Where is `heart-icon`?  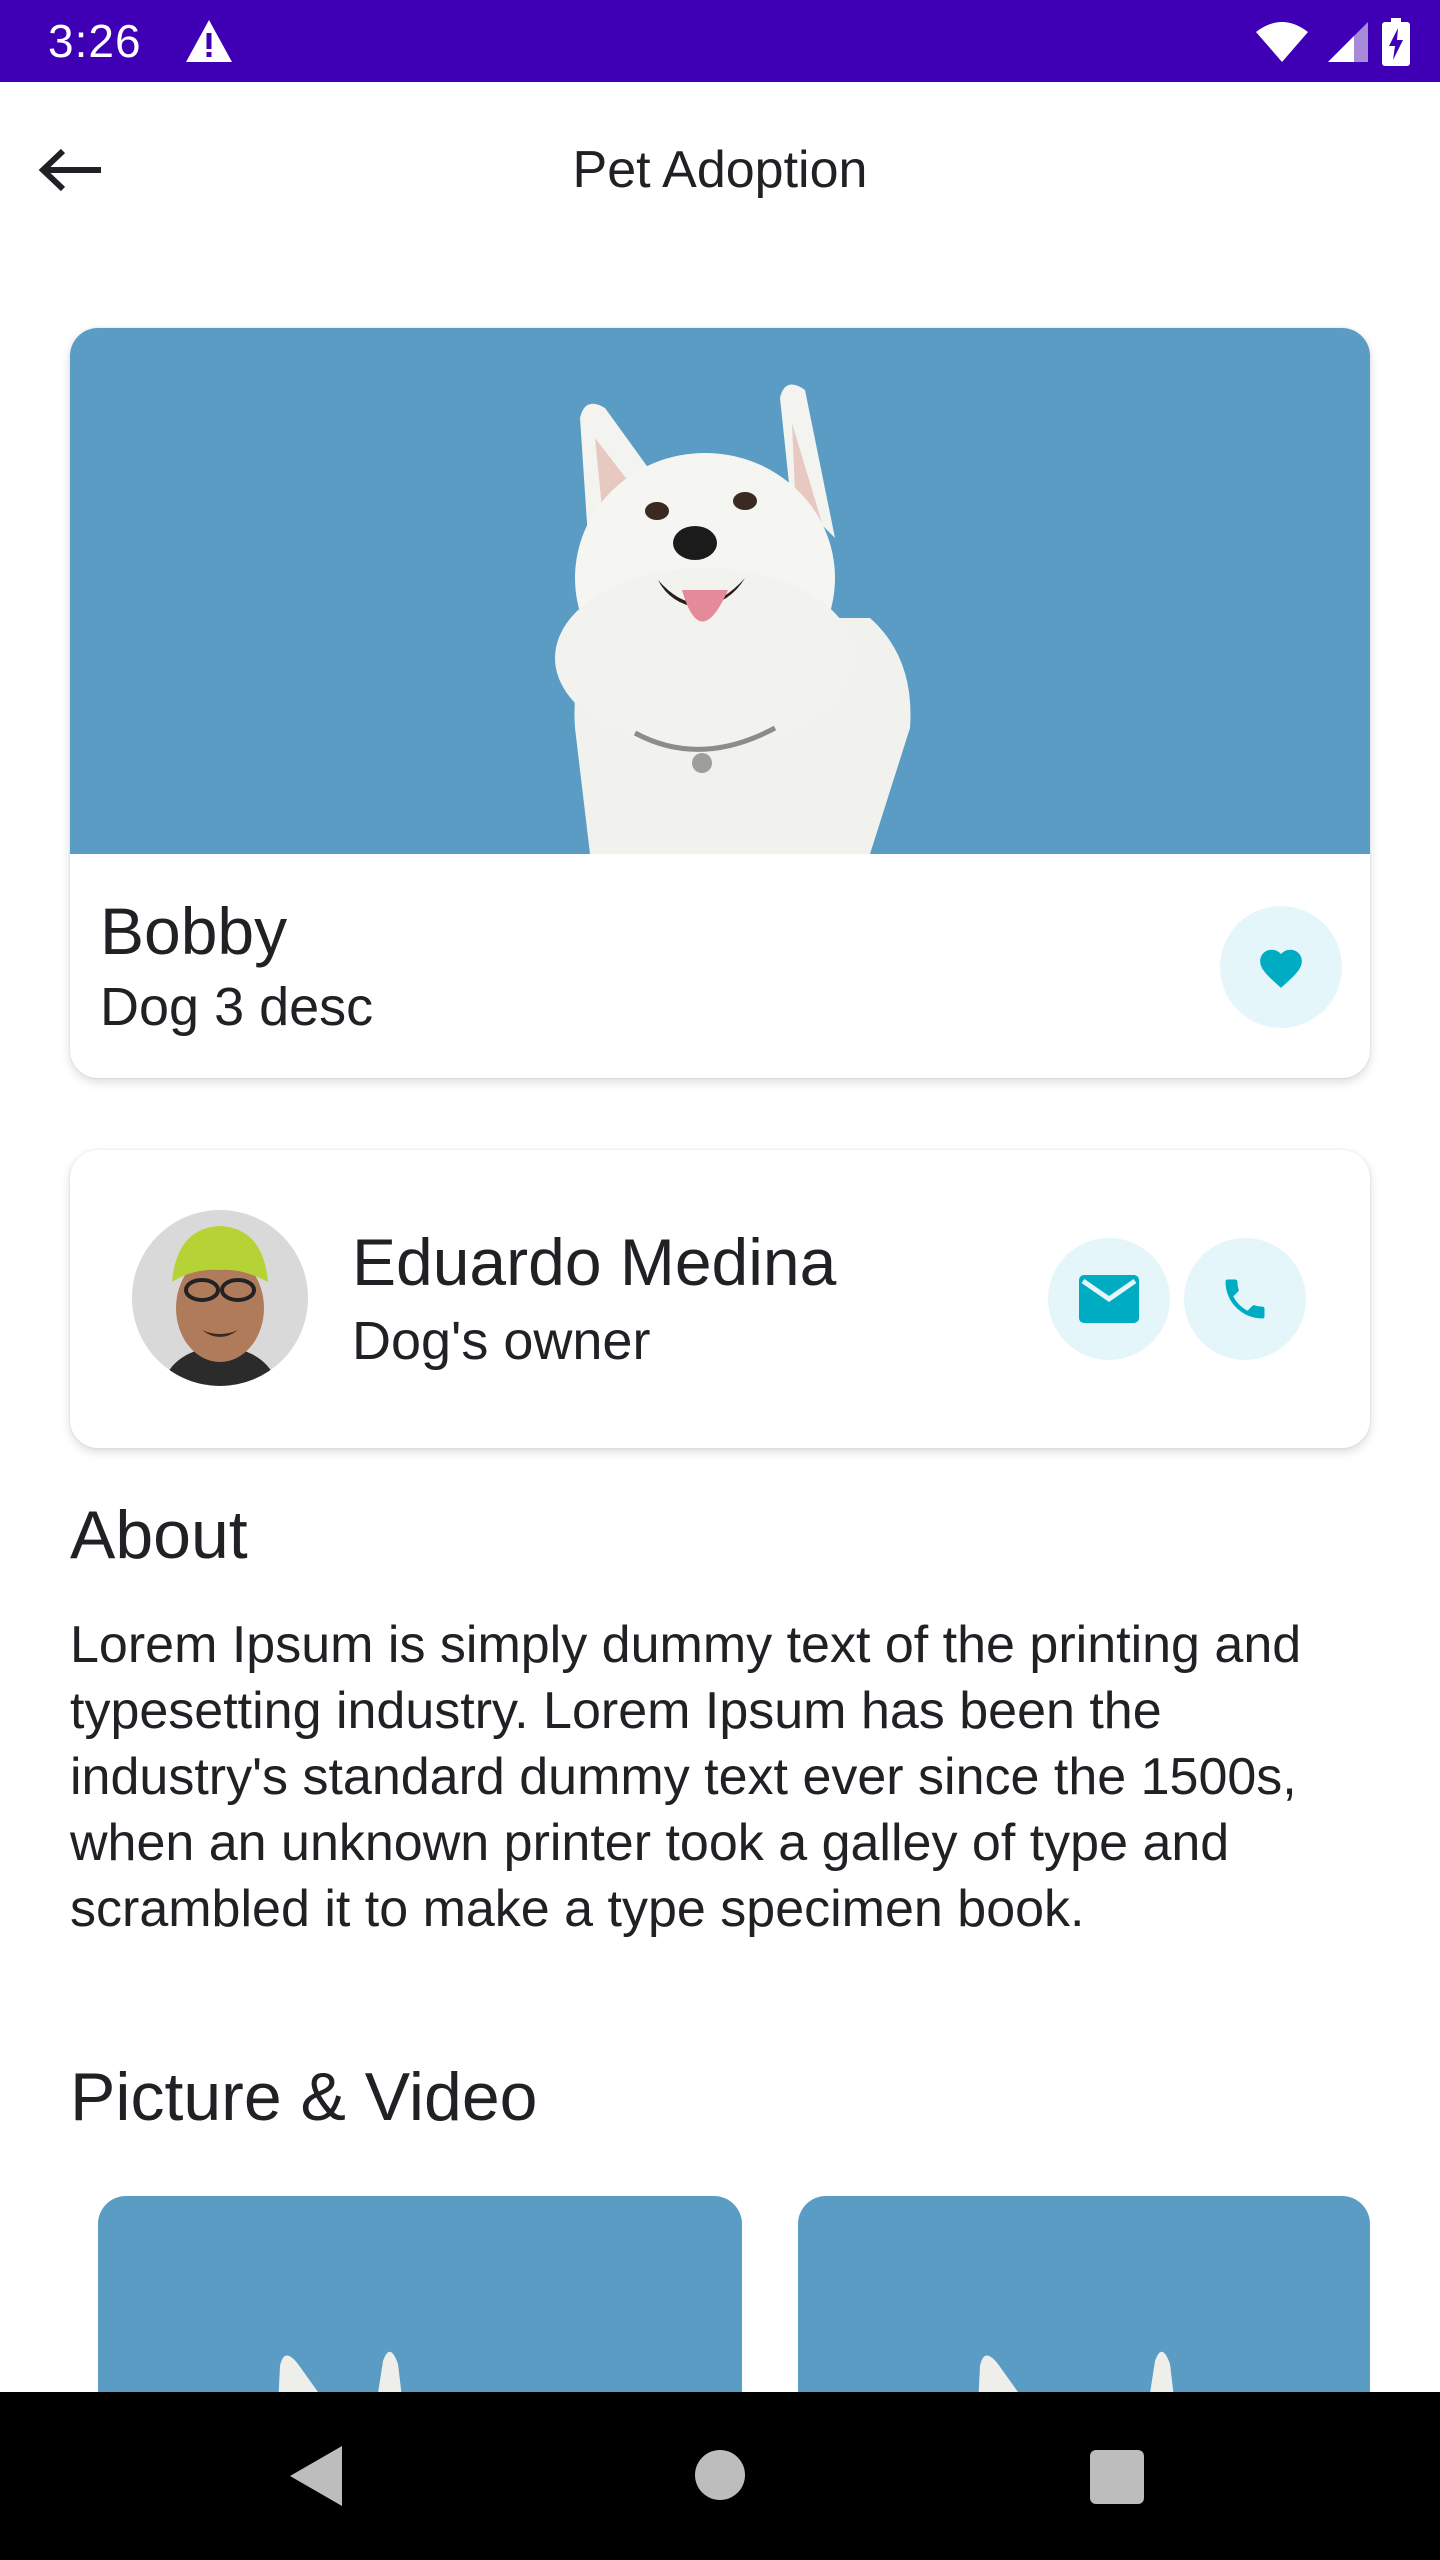
heart-icon is located at coordinates (1281, 968).